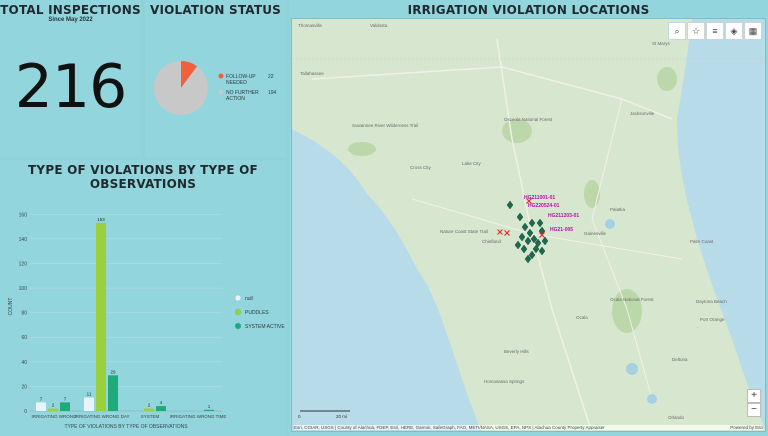 The width and height of the screenshot is (768, 436). Describe the element at coordinates (24, 314) in the screenshot. I see `y-tick-label: 80` at that location.